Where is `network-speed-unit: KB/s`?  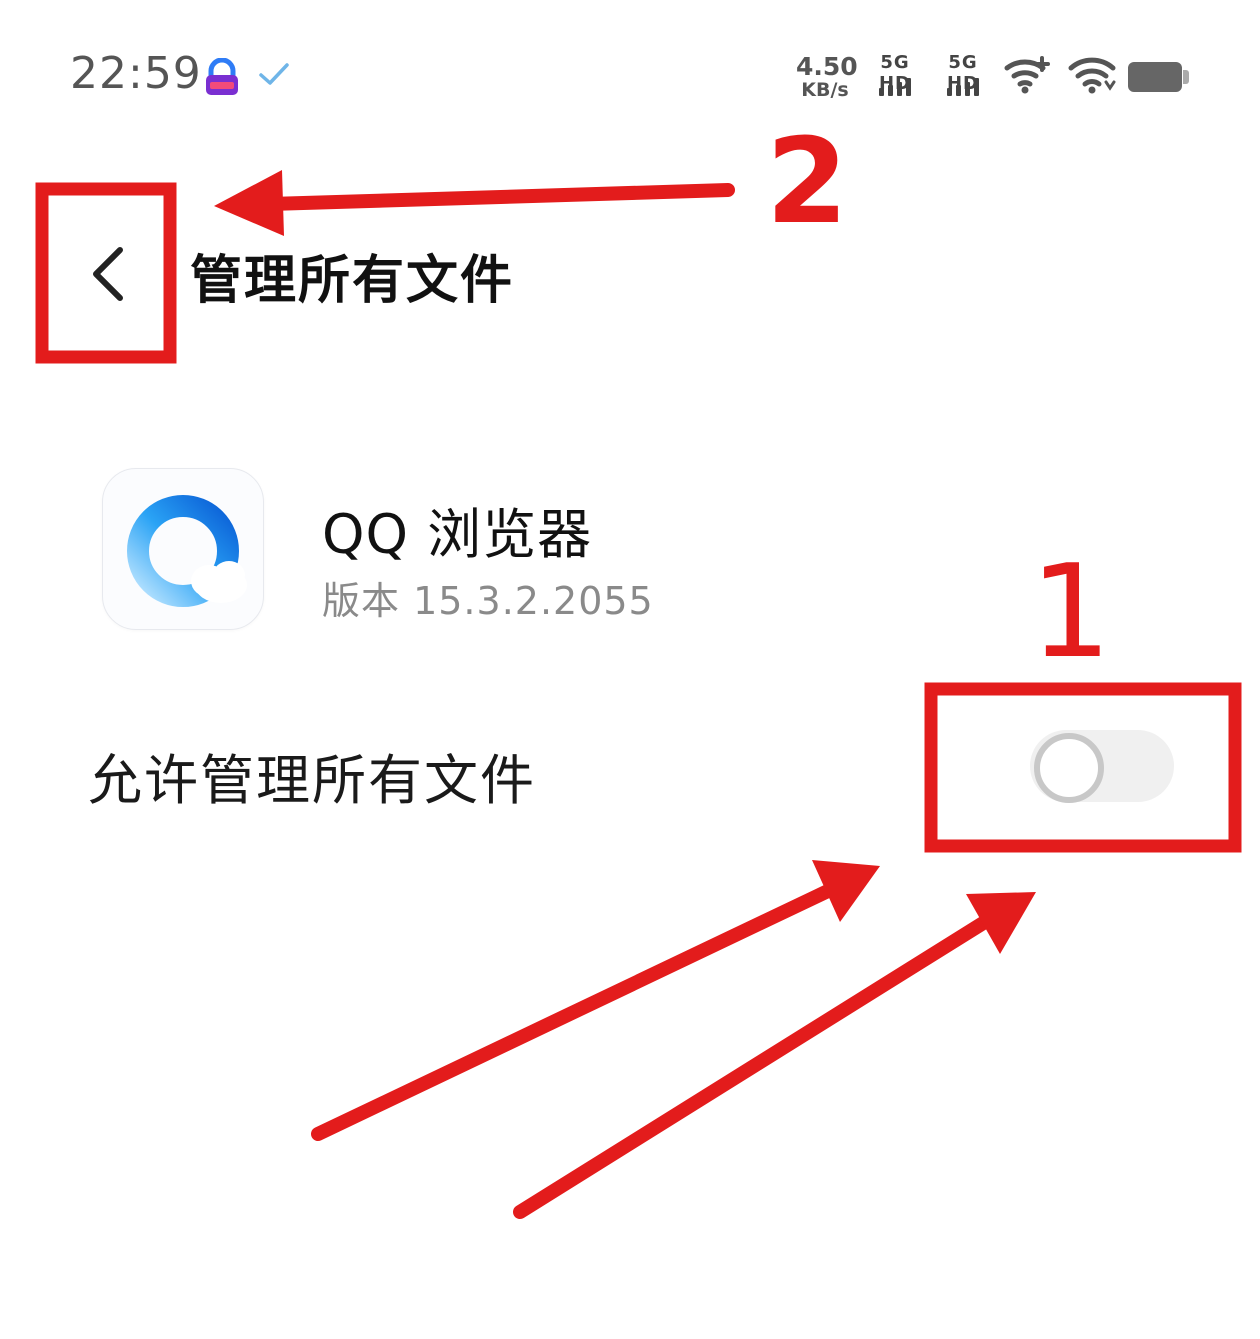 network-speed-unit: KB/s is located at coordinates (825, 90).